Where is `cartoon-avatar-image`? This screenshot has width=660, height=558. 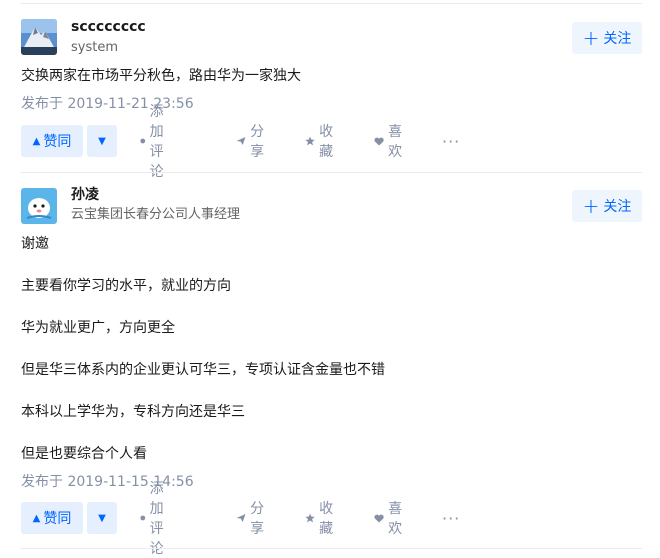
cartoon-avatar-image is located at coordinates (39, 206).